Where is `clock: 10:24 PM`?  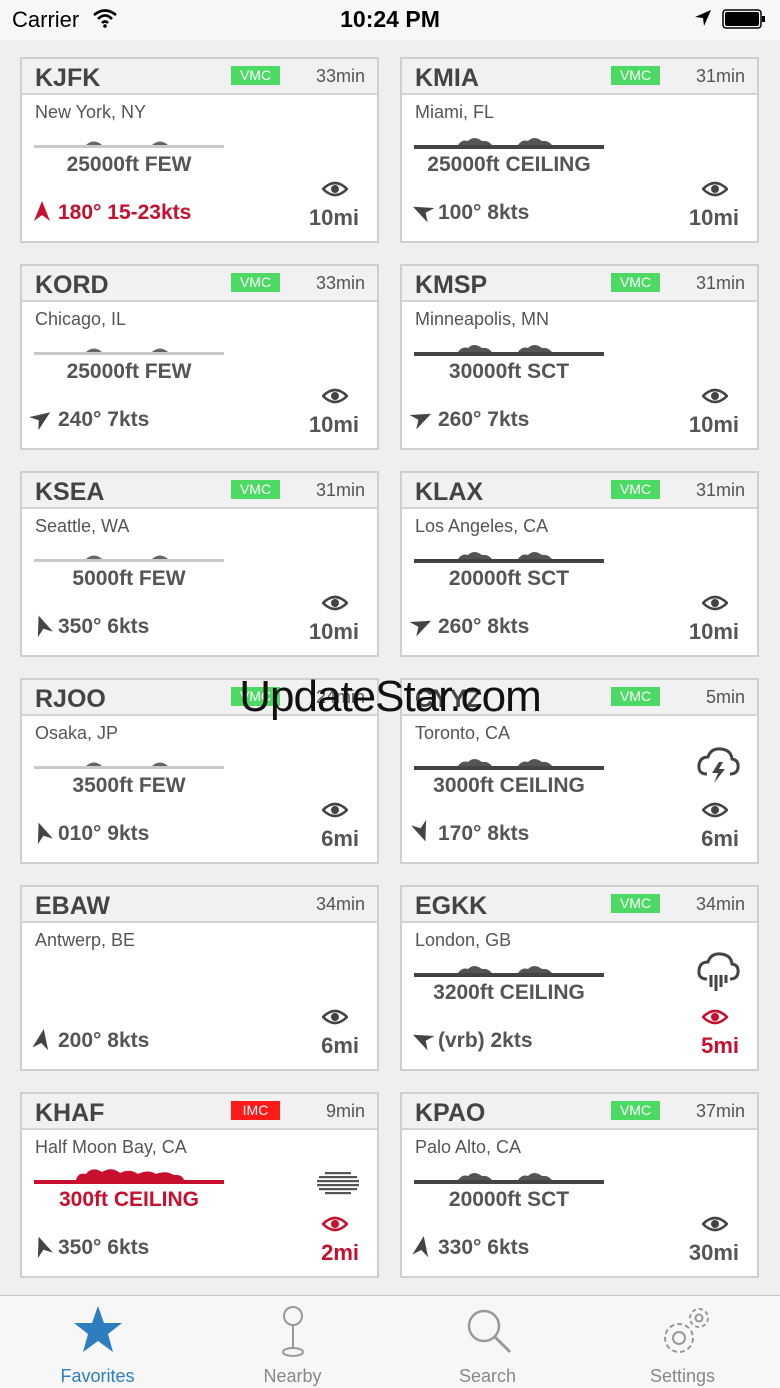 clock: 10:24 PM is located at coordinates (390, 19).